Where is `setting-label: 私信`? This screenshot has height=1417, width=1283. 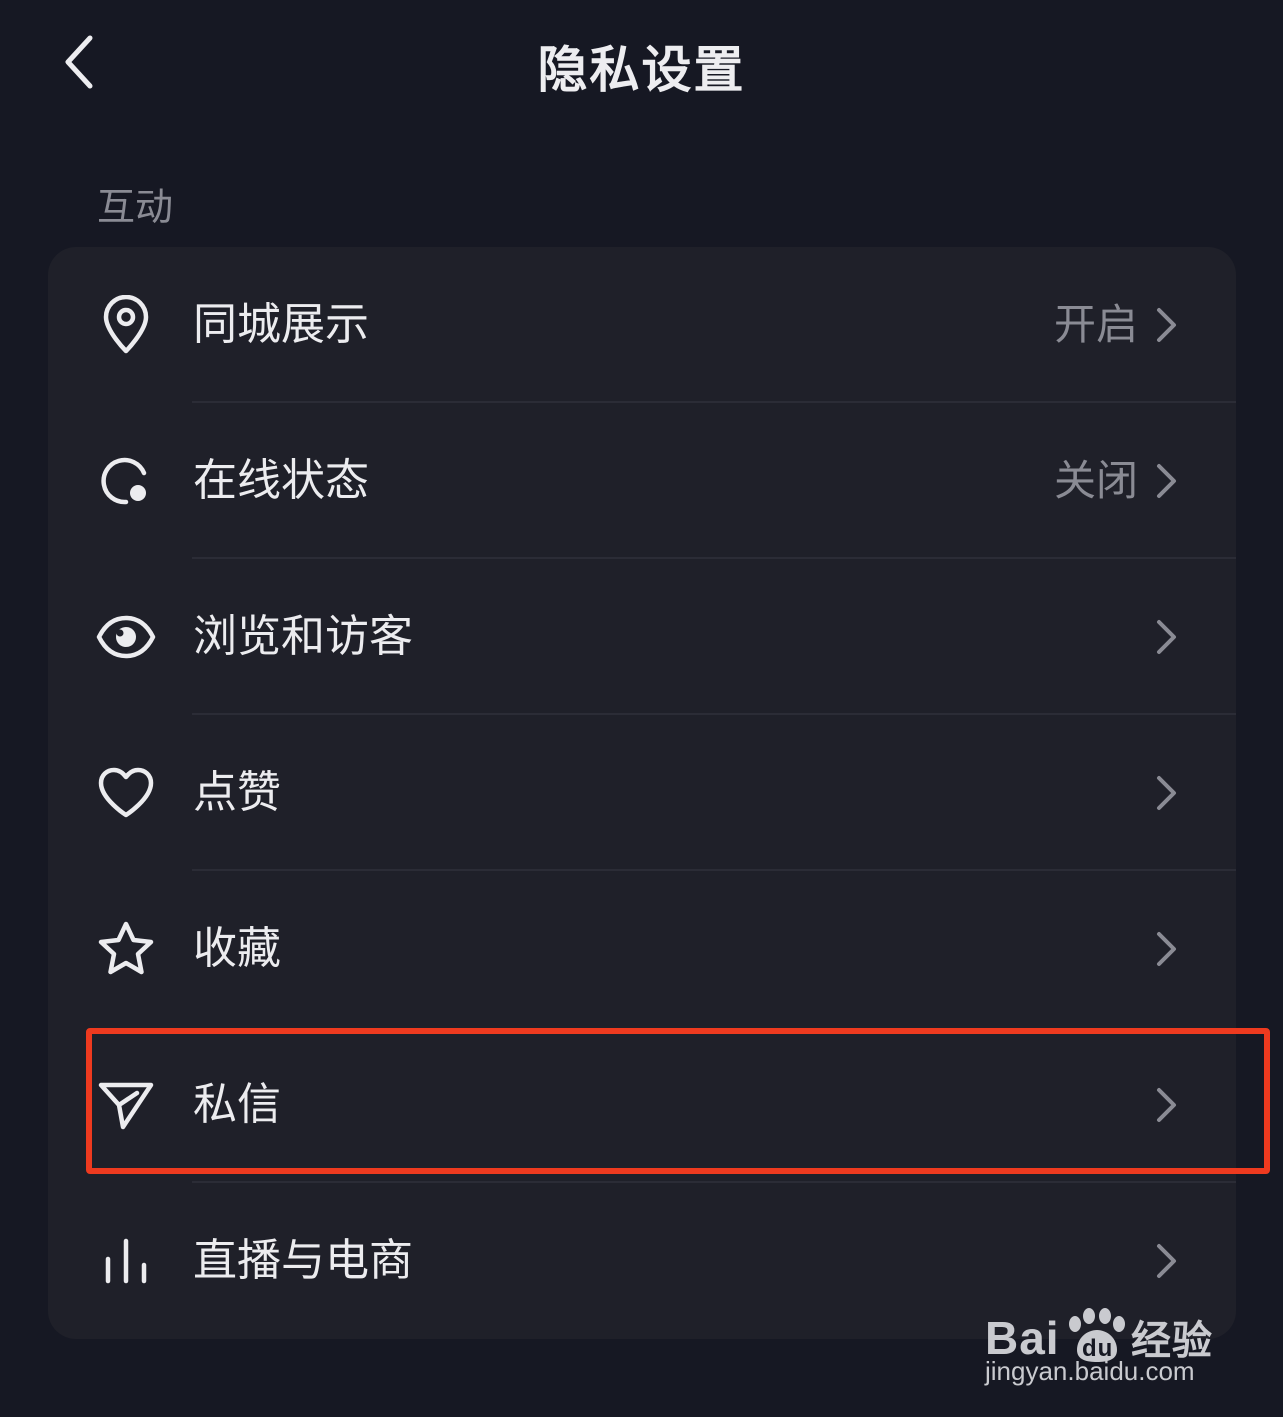 setting-label: 私信 is located at coordinates (237, 1104).